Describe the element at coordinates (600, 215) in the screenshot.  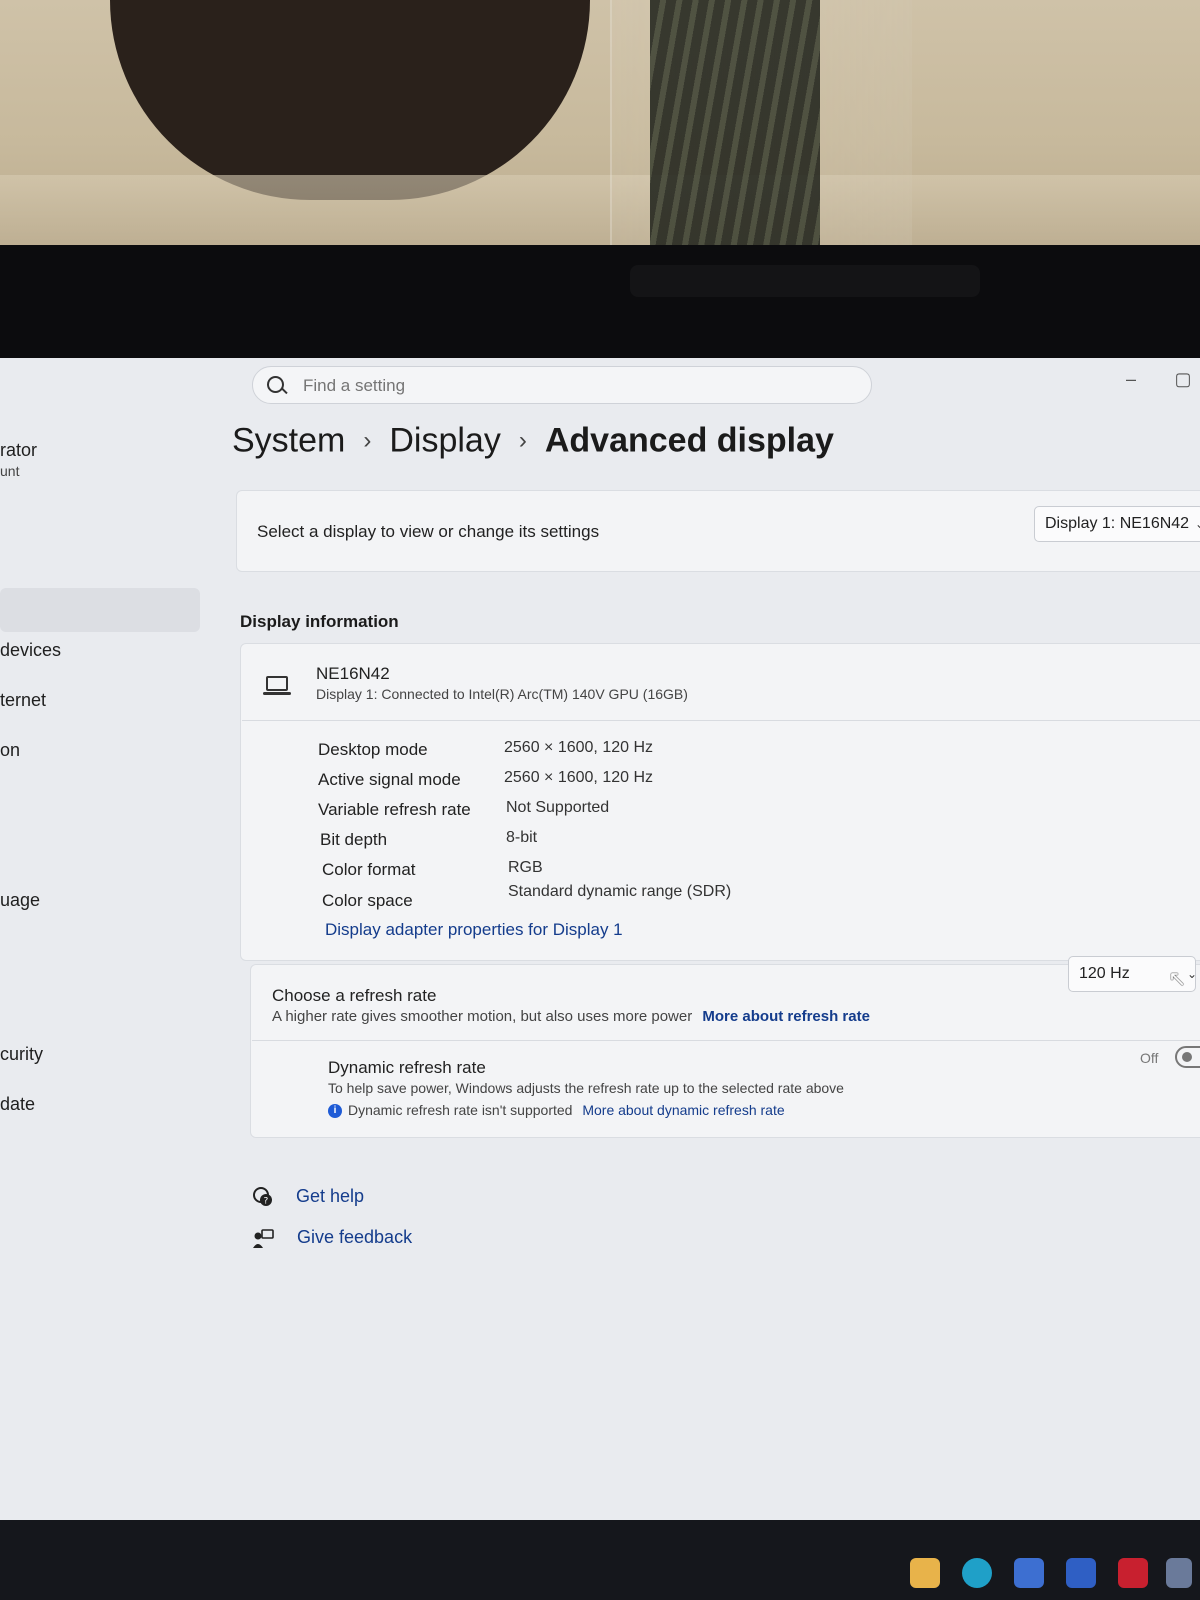
I see `window-sill` at that location.